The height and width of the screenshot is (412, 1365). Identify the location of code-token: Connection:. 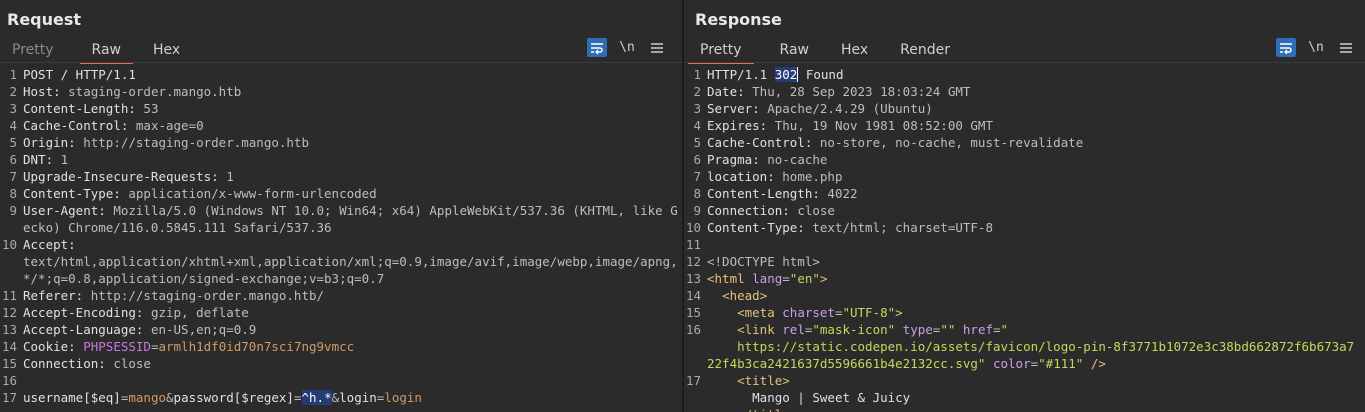
(68, 363).